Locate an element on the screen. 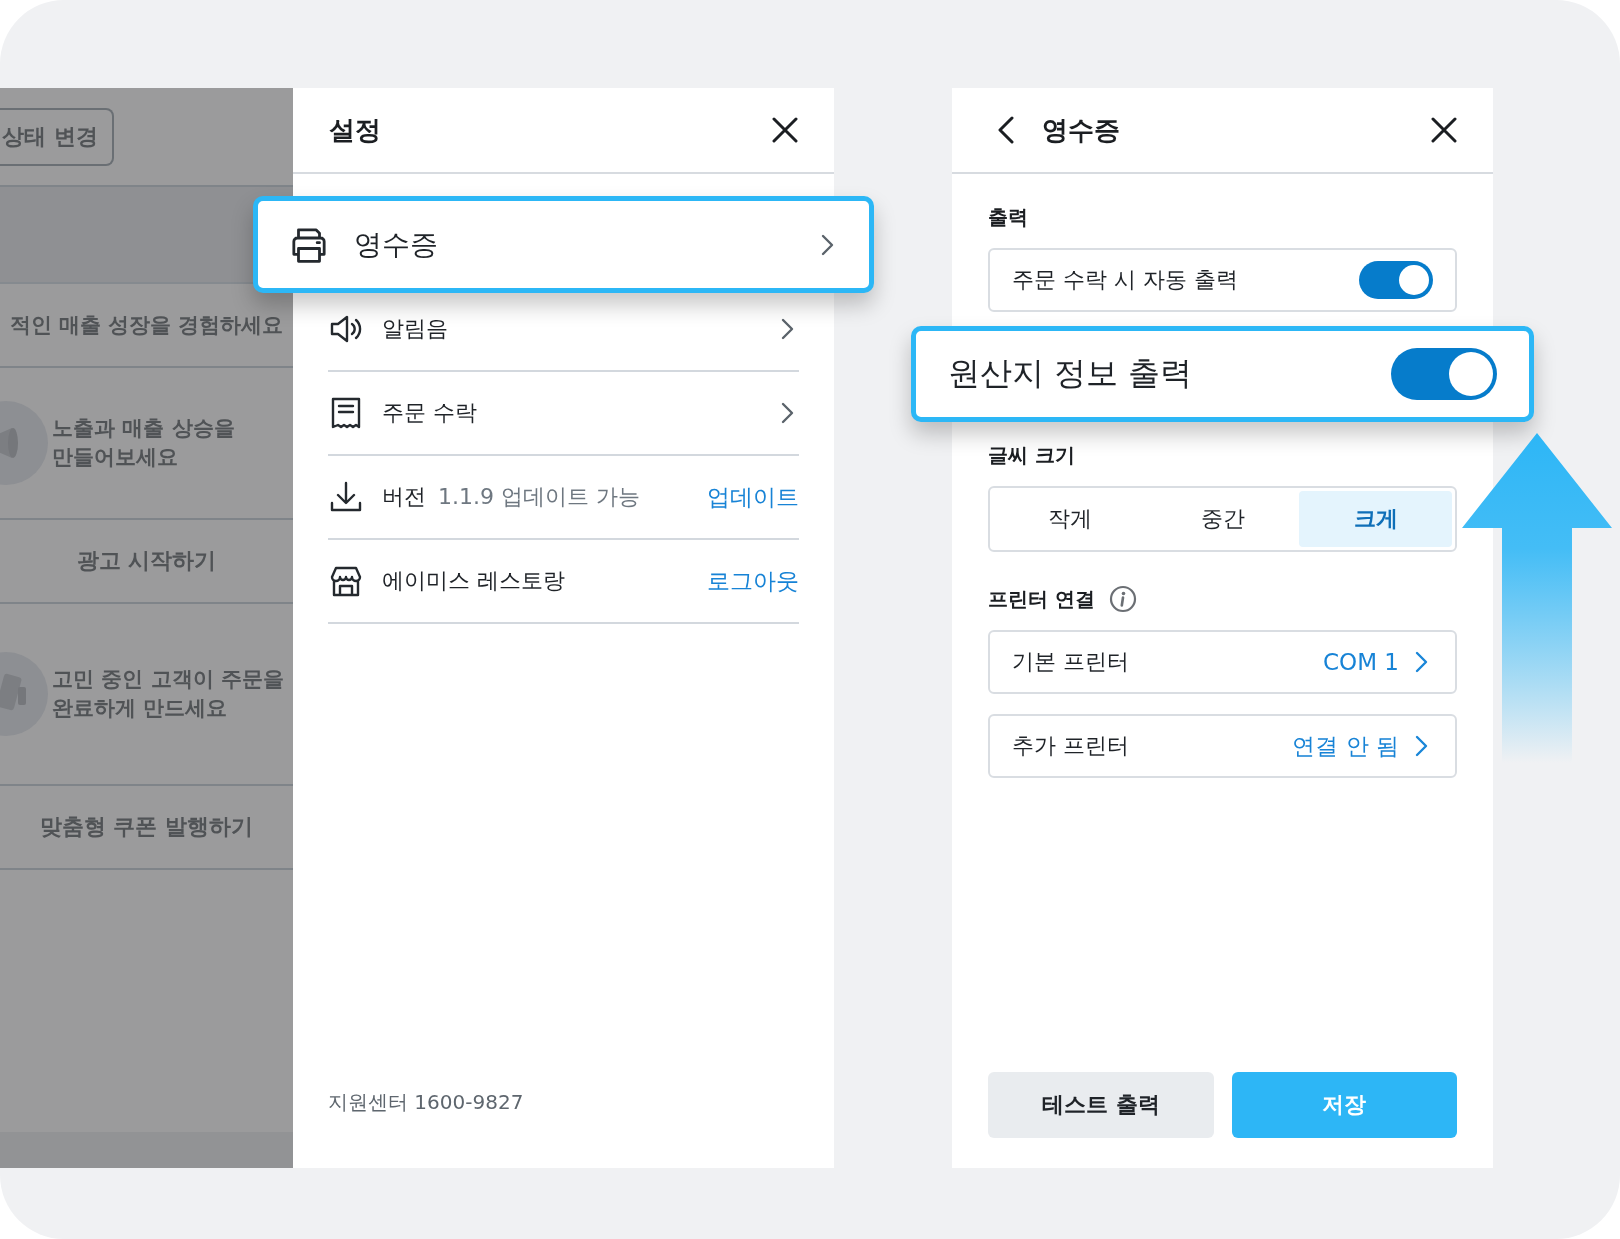  segment-option: 중간 is located at coordinates (1222, 519).